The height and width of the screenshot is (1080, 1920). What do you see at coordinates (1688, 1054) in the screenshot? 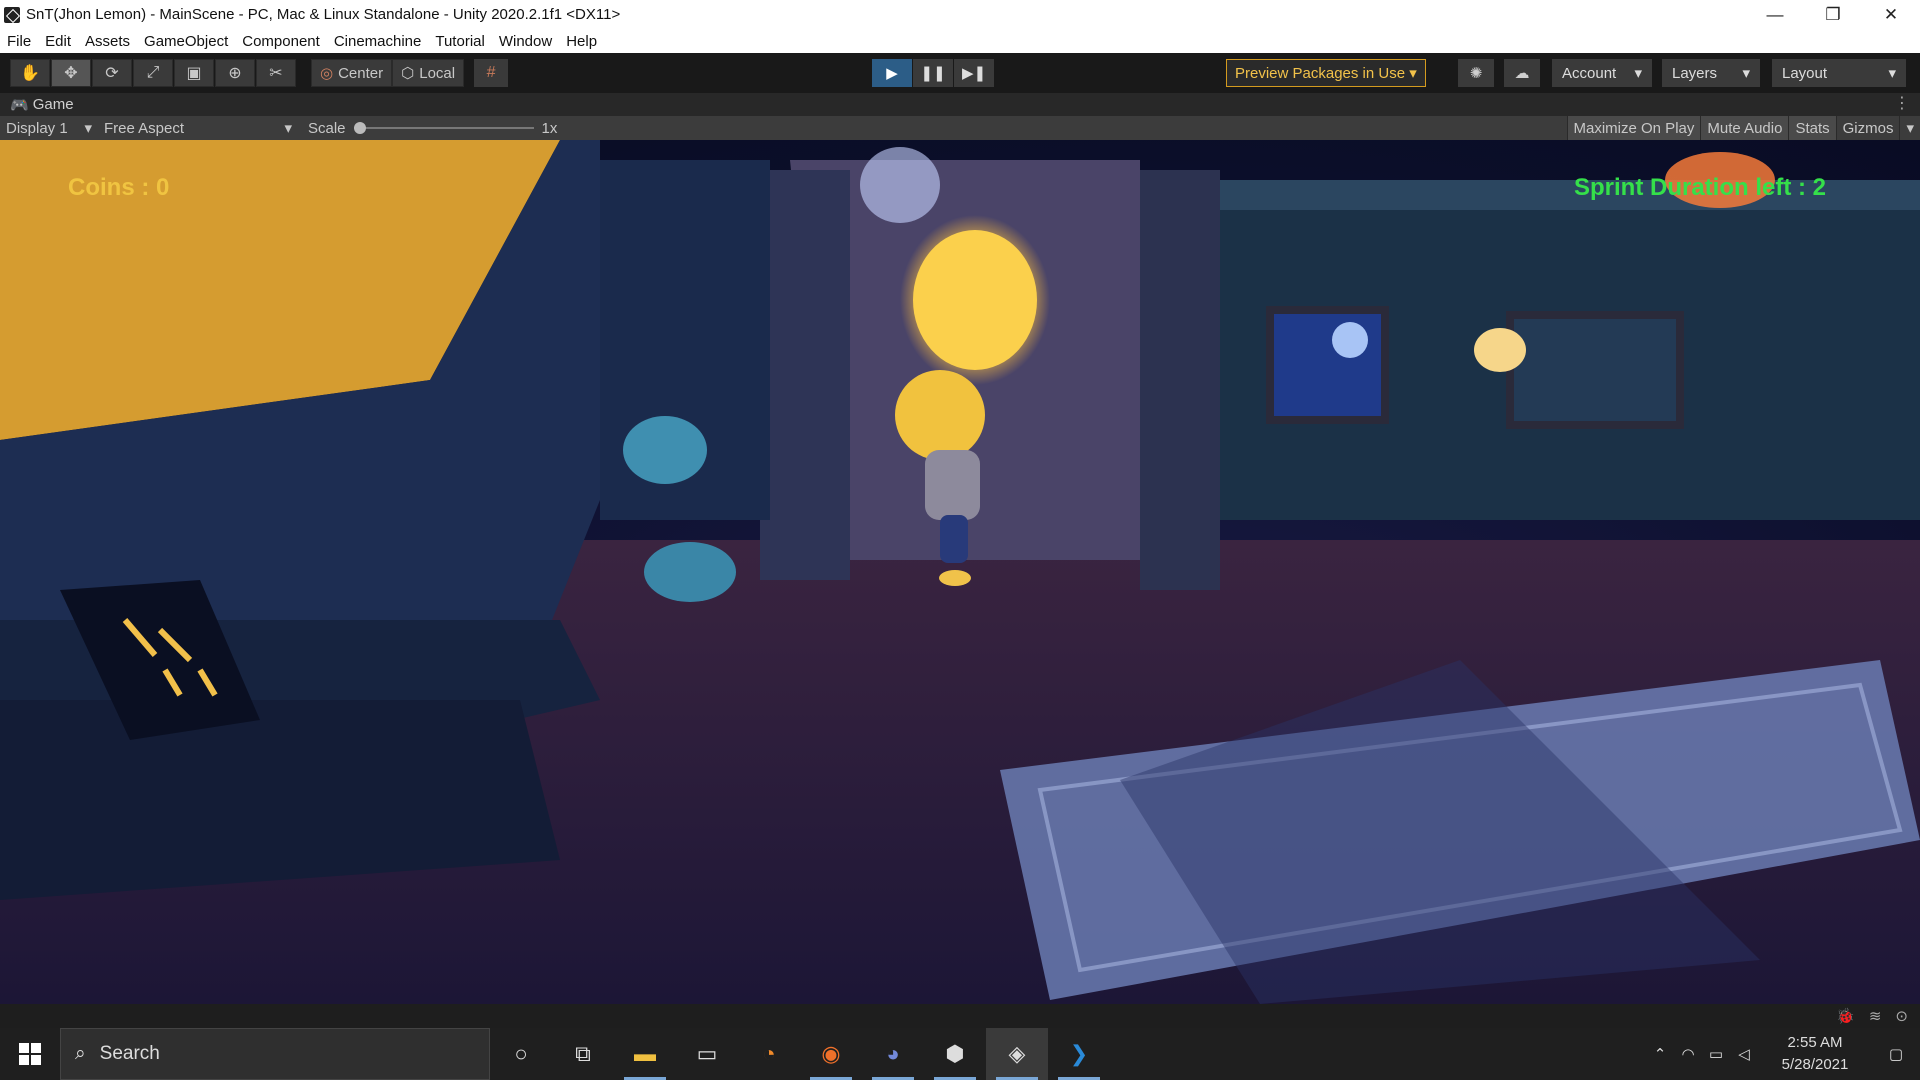
I see `wifi-icon: ◠` at bounding box center [1688, 1054].